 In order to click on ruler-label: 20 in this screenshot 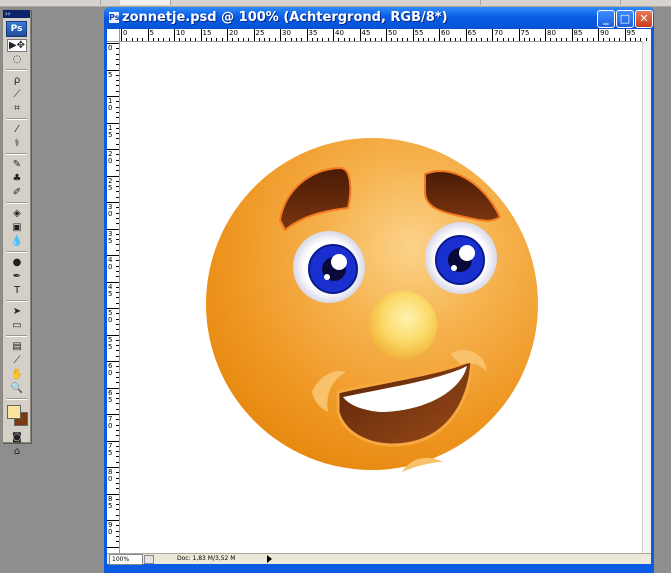, I will do `click(233, 33)`.